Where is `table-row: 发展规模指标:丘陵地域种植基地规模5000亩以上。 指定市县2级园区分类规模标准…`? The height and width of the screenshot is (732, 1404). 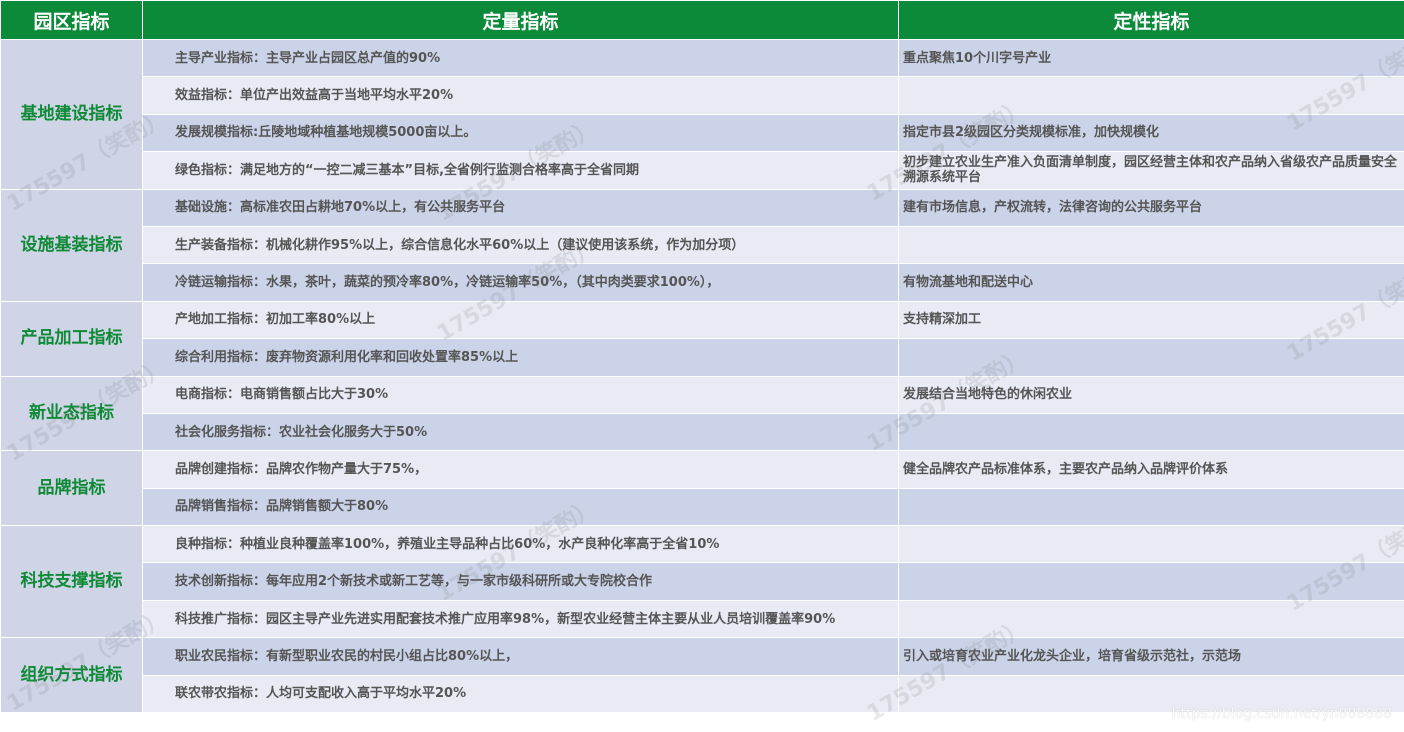
table-row: 发展规模指标:丘陵地域种植基地规模5000亩以上。 指定市县2级园区分类规模标准… is located at coordinates (702, 133).